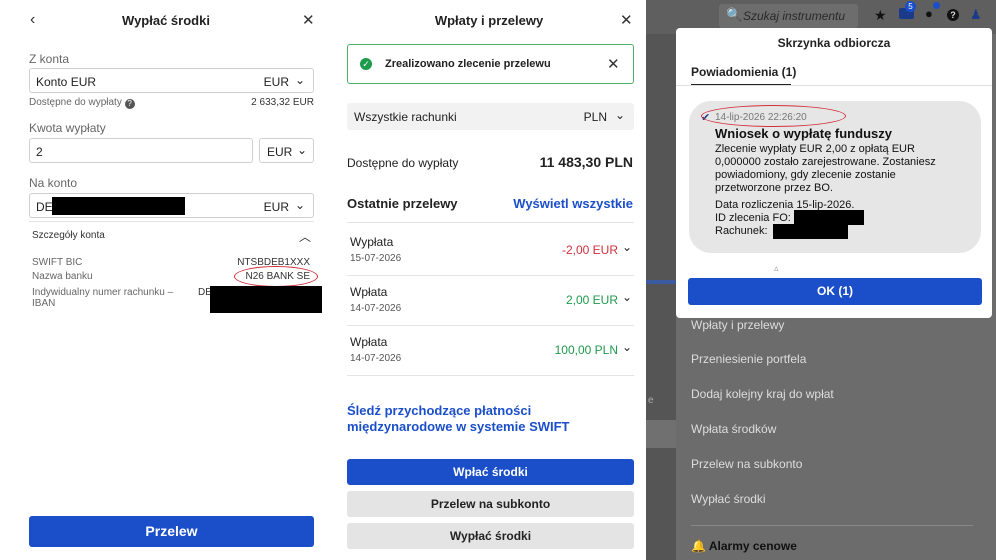  I want to click on menu-item: Wpłaty i przelewy, so click(737, 325).